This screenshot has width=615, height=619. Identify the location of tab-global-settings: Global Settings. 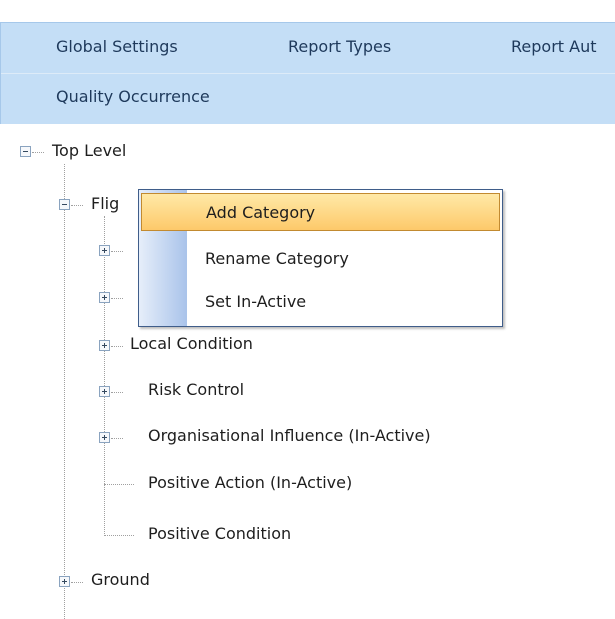
(117, 46).